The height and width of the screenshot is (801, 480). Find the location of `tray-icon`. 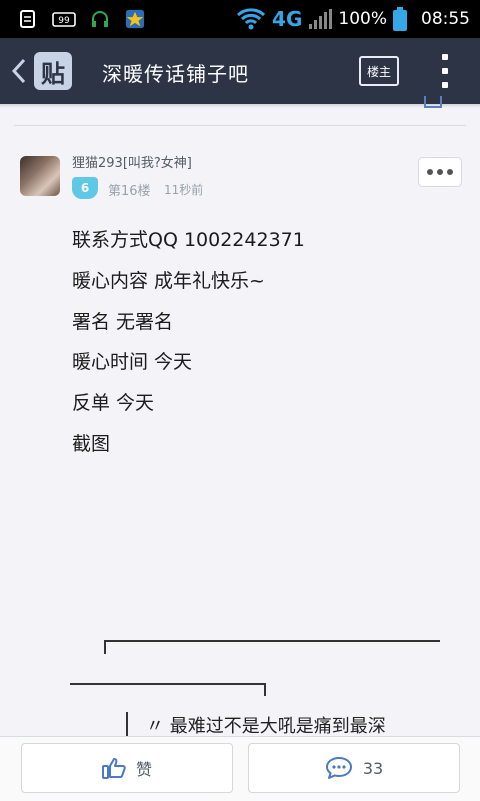

tray-icon is located at coordinates (433, 102).